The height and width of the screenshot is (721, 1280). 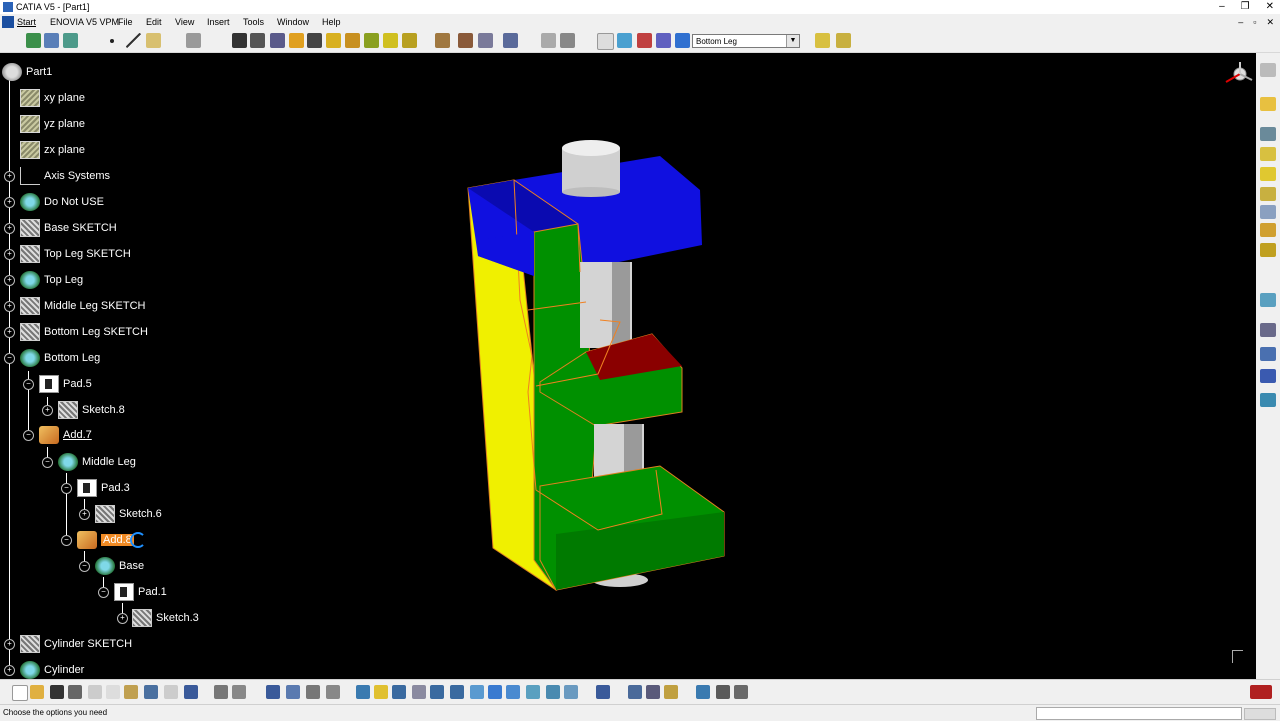 What do you see at coordinates (151, 692) in the screenshot?
I see `undo-icon` at bounding box center [151, 692].